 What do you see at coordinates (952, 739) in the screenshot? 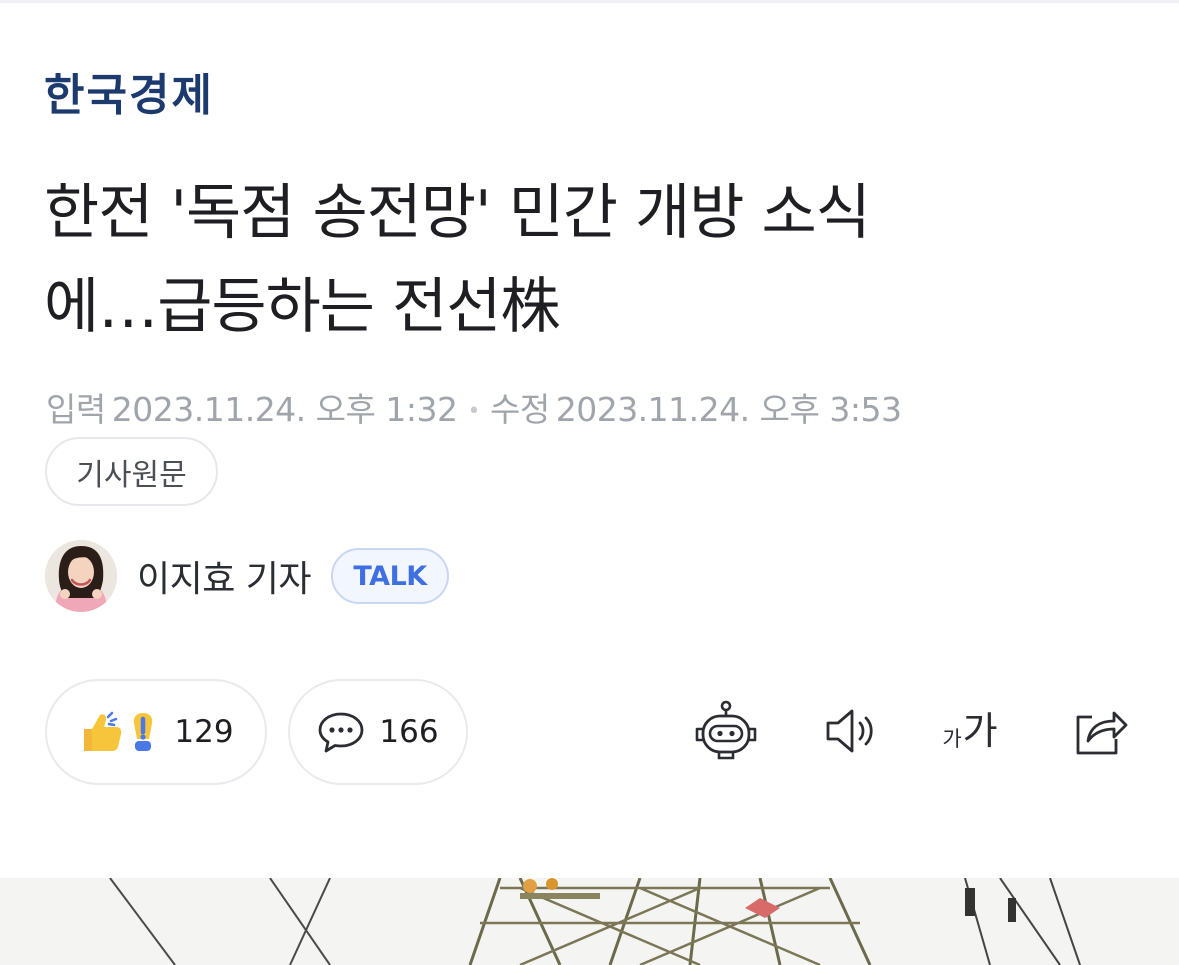
I see `font-small-glyph: 가` at bounding box center [952, 739].